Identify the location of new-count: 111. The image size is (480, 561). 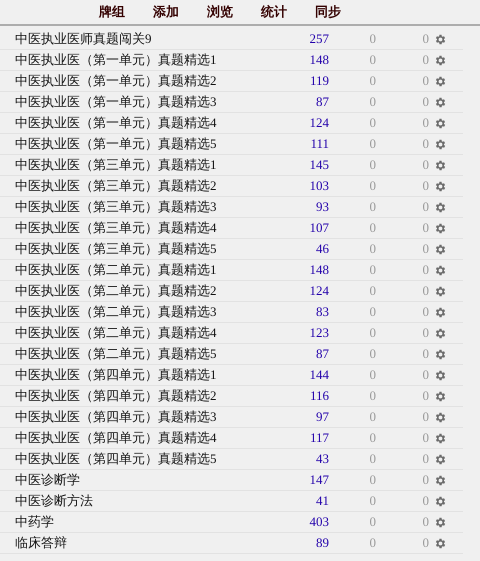
(319, 144).